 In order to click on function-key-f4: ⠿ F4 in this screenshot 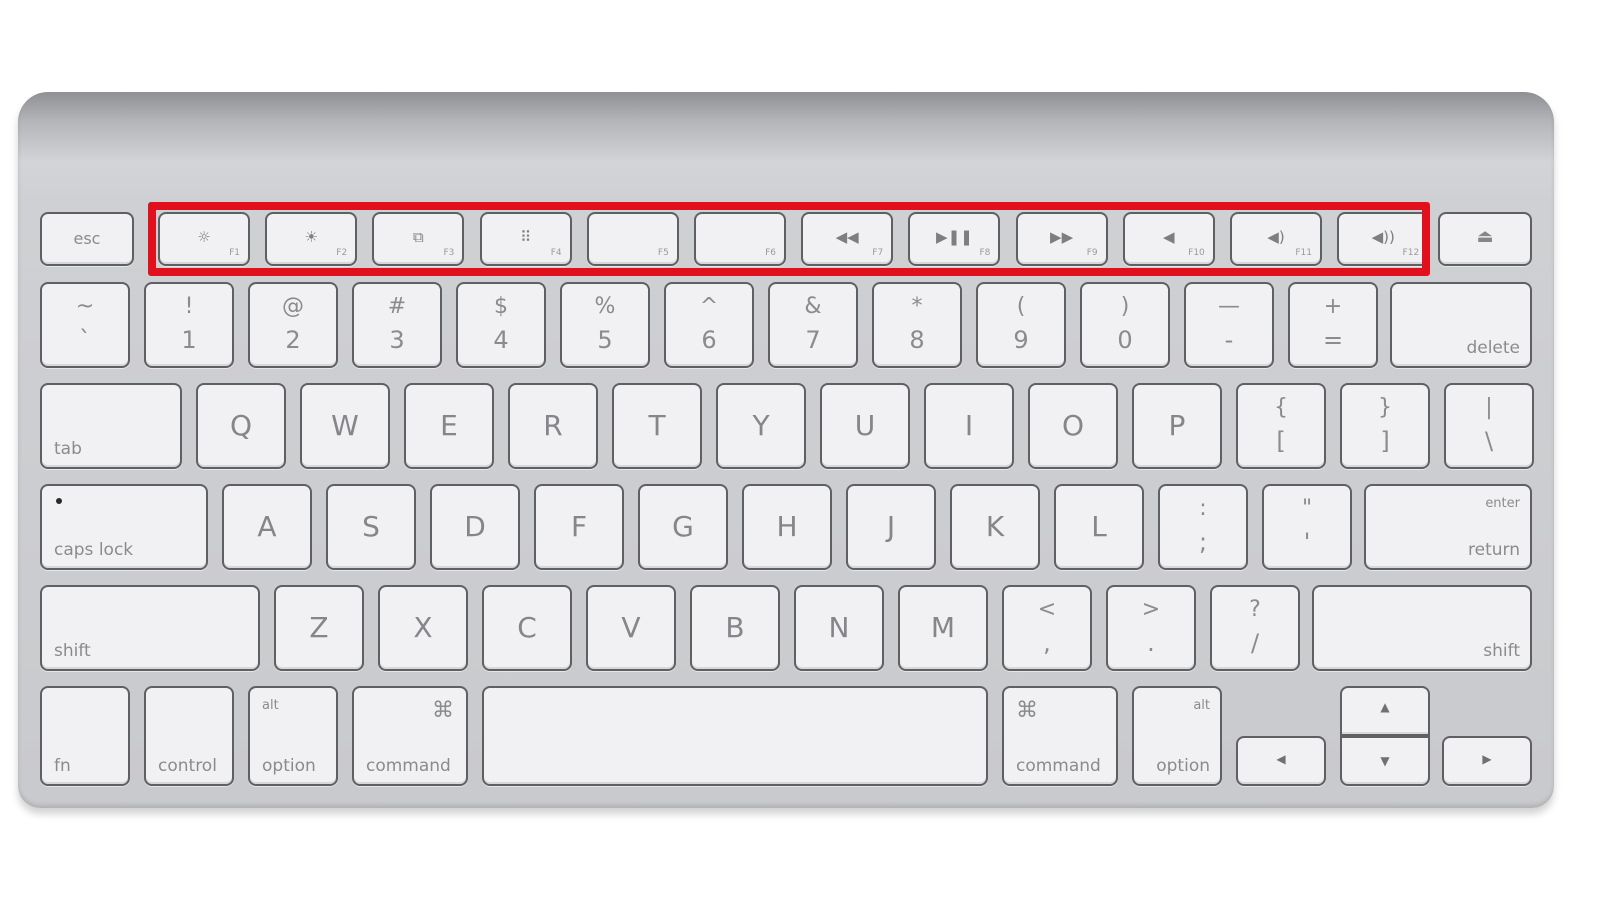, I will do `click(525, 239)`.